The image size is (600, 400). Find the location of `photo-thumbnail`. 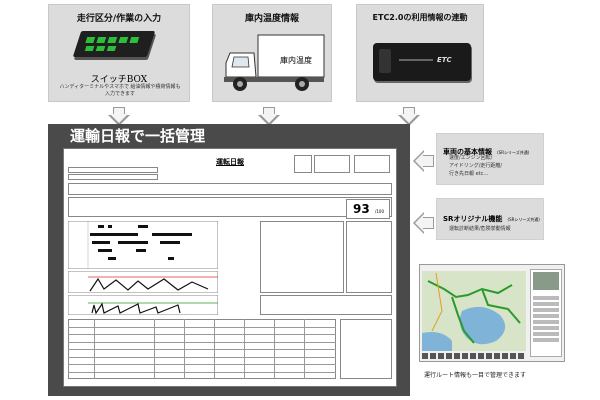

photo-thumbnail is located at coordinates (546, 281).